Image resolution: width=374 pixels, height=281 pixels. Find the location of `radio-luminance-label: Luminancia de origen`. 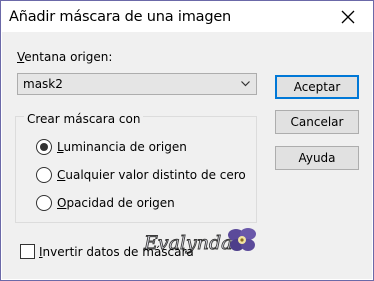

radio-luminance-label: Luminancia de origen is located at coordinates (122, 147).